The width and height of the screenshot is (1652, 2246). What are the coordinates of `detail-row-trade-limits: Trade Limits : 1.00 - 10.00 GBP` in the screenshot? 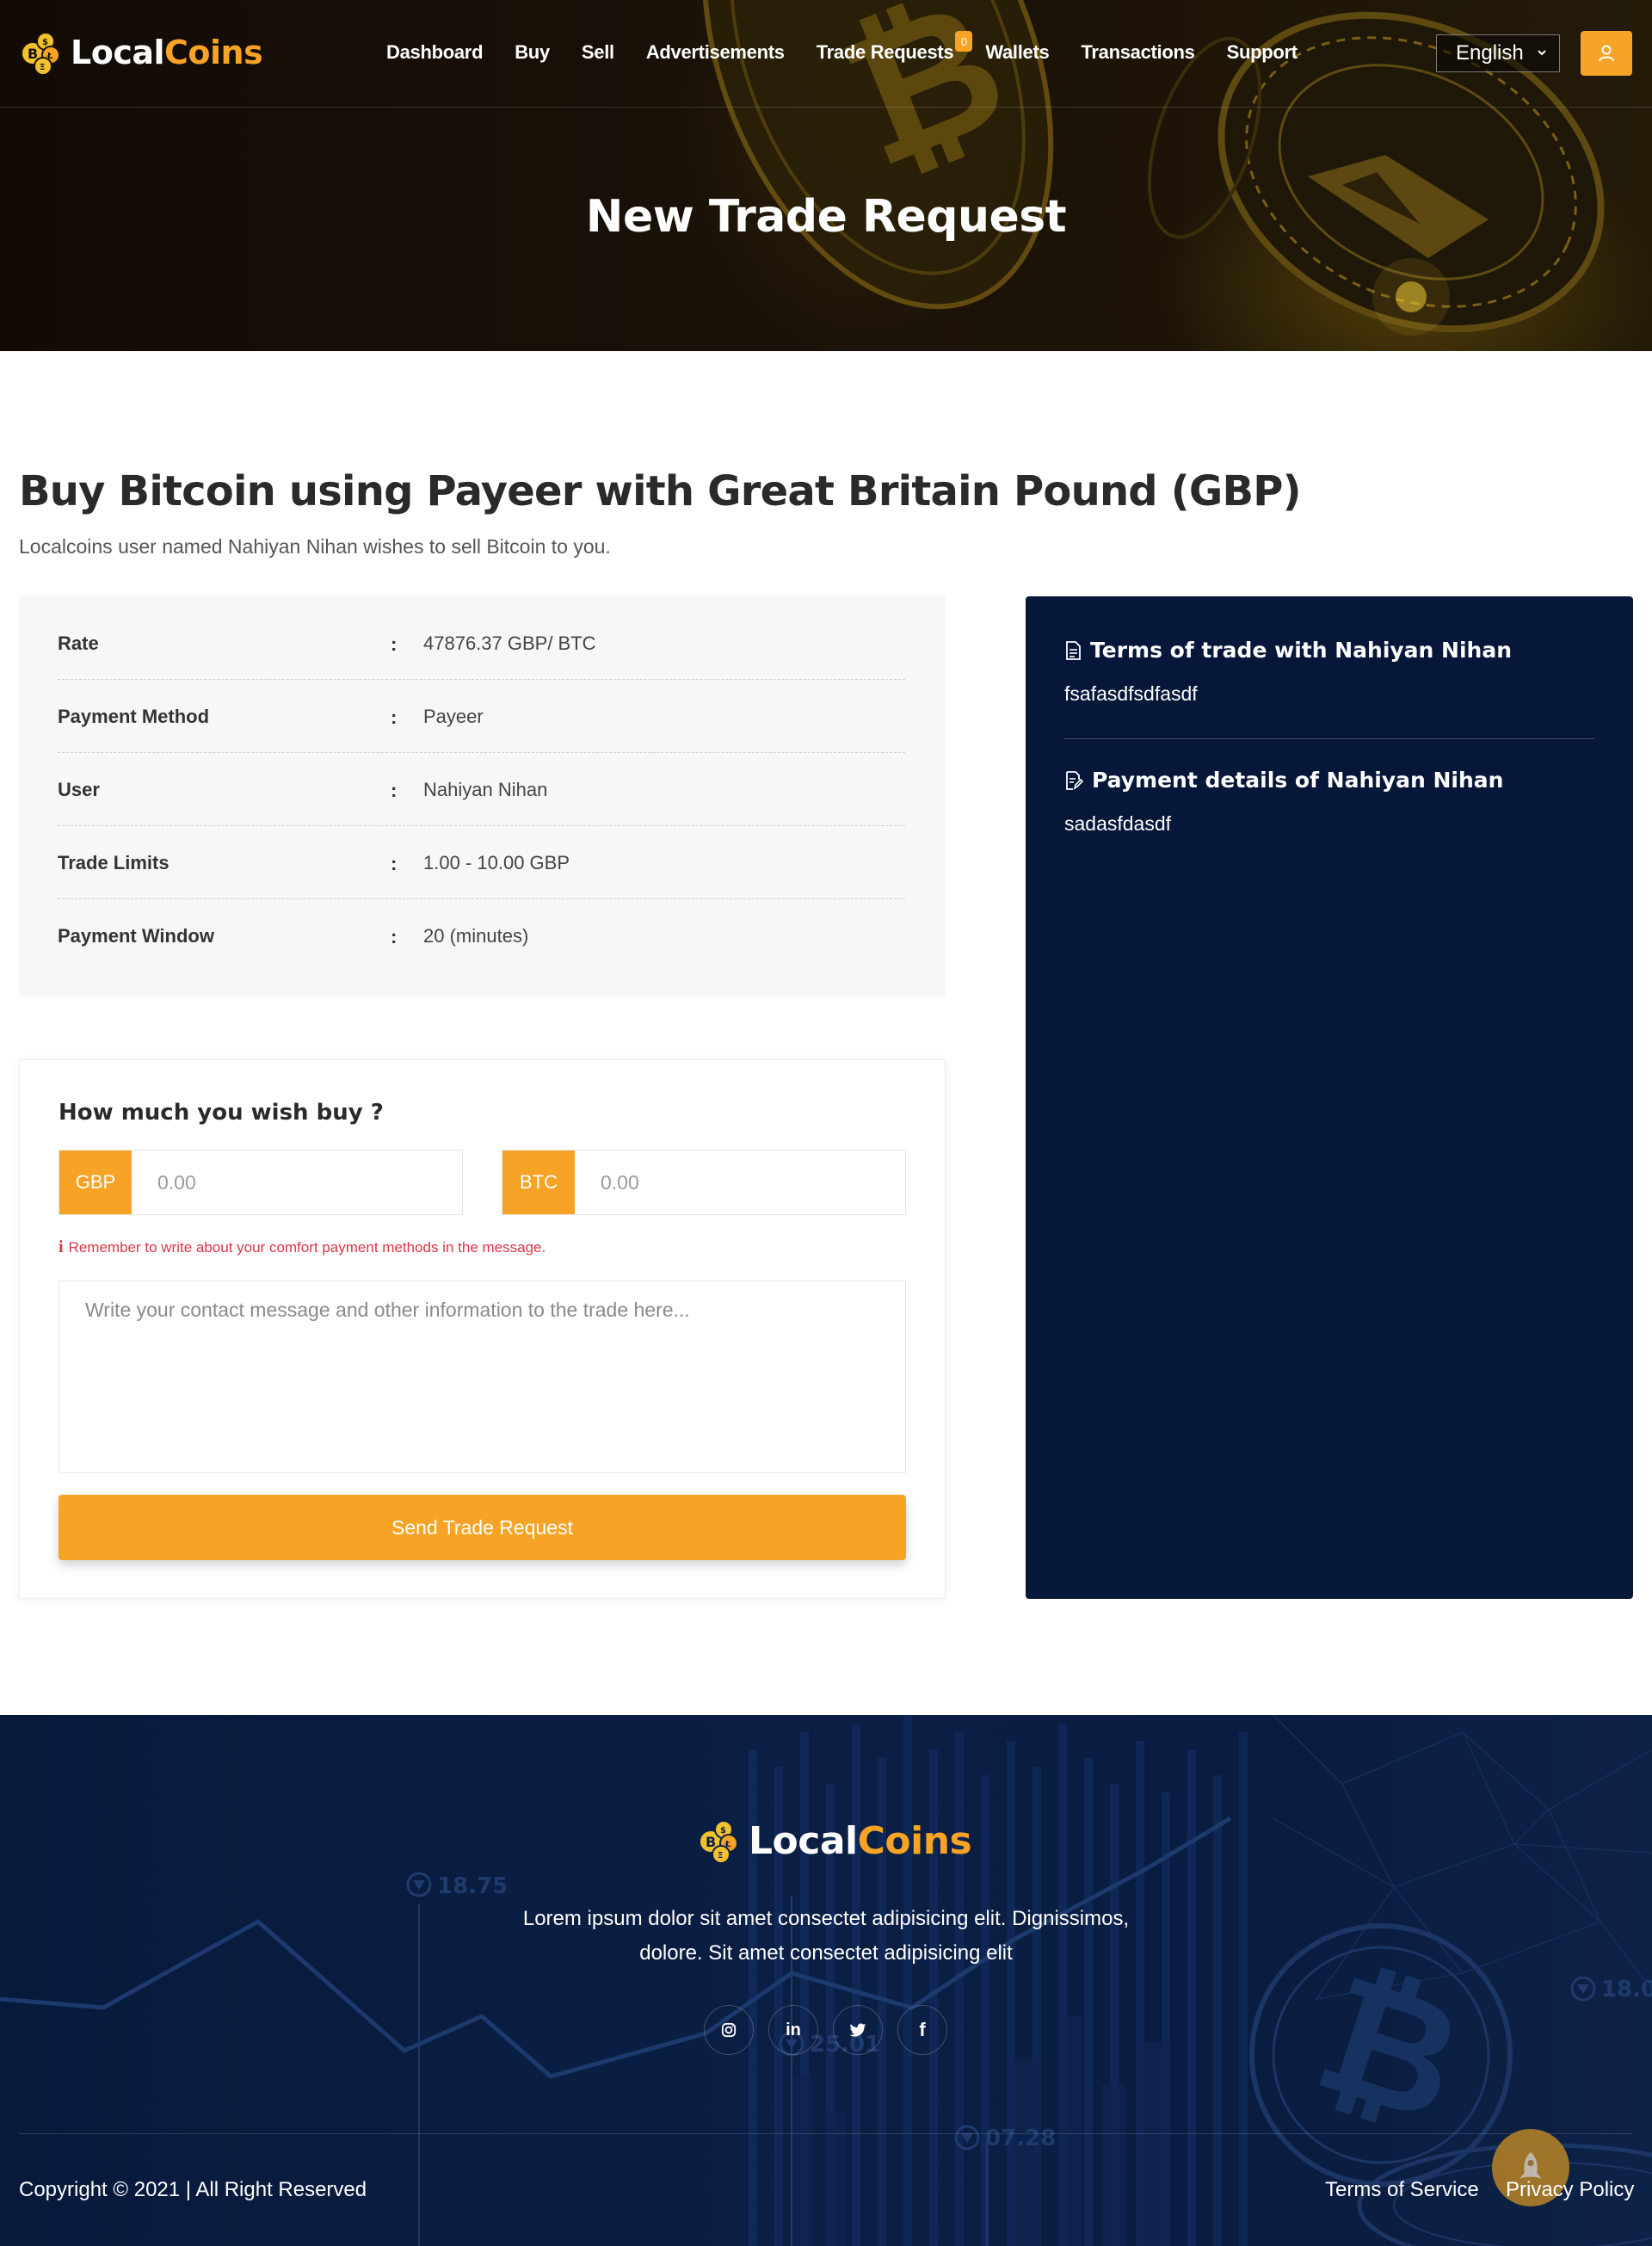 It's located at (481, 862).